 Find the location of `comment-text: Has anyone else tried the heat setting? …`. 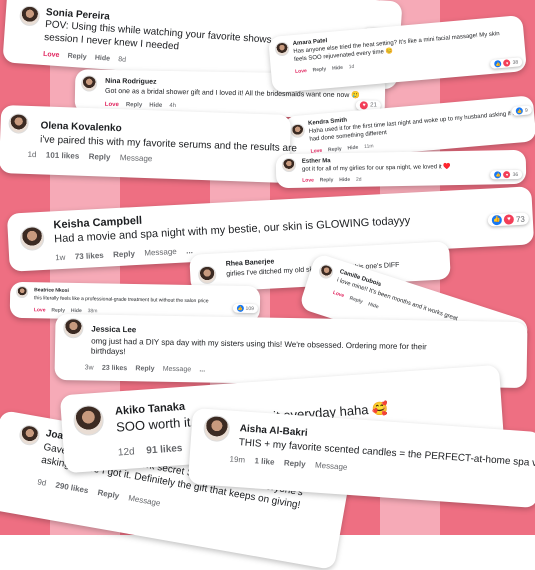

comment-text: Has anyone else tried the heat setting? … is located at coordinates (396, 47).